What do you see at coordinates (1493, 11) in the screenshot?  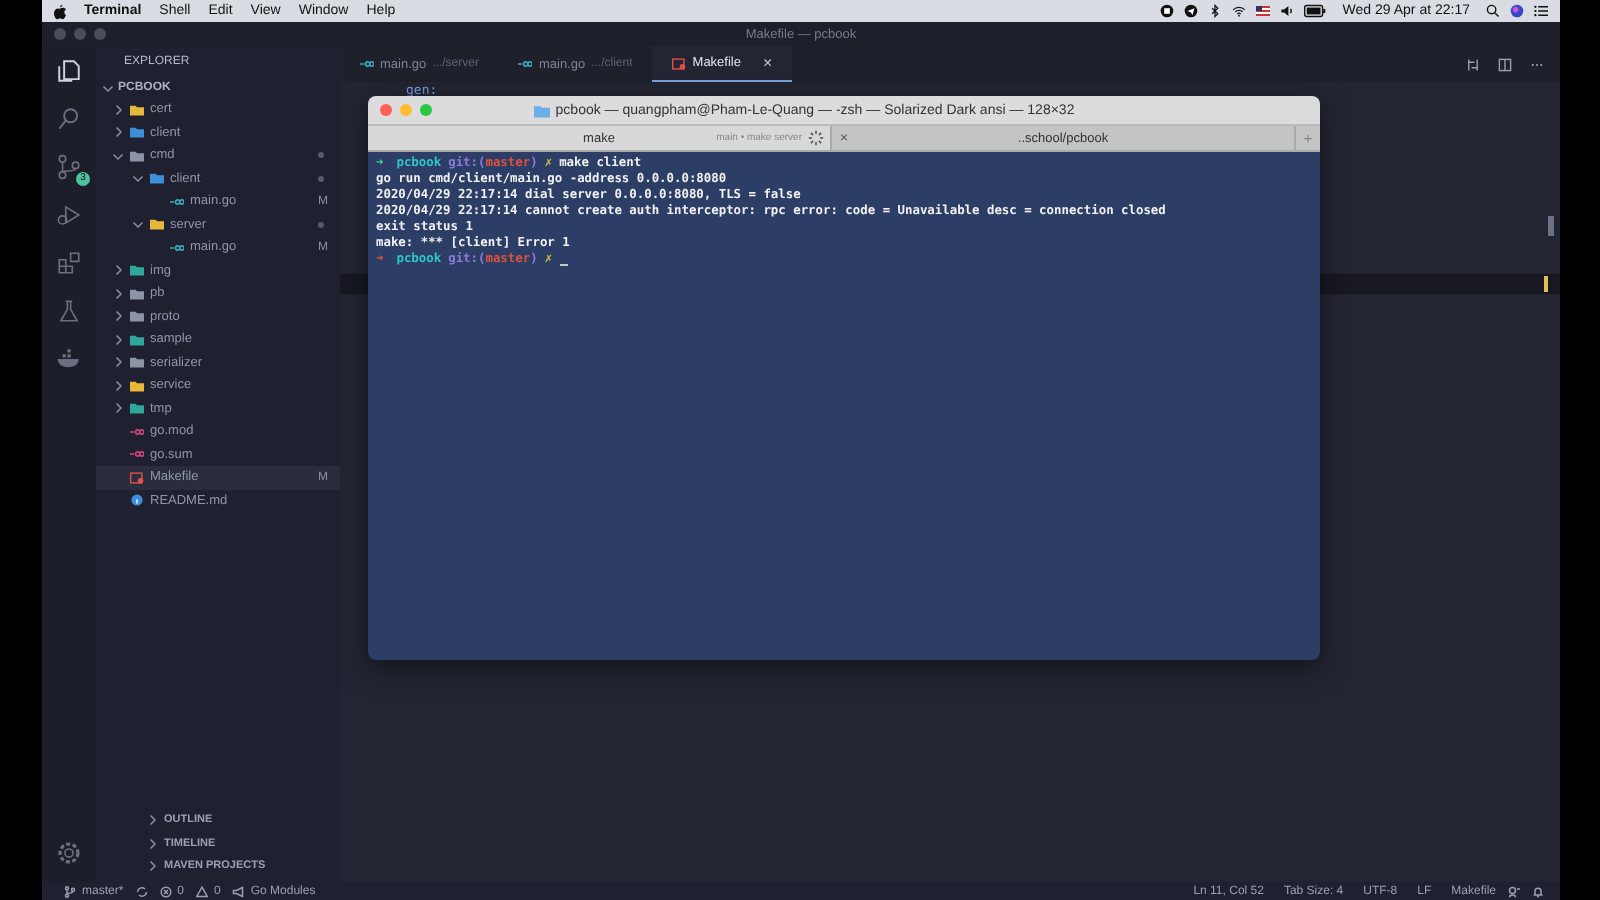 I see `search-icon` at bounding box center [1493, 11].